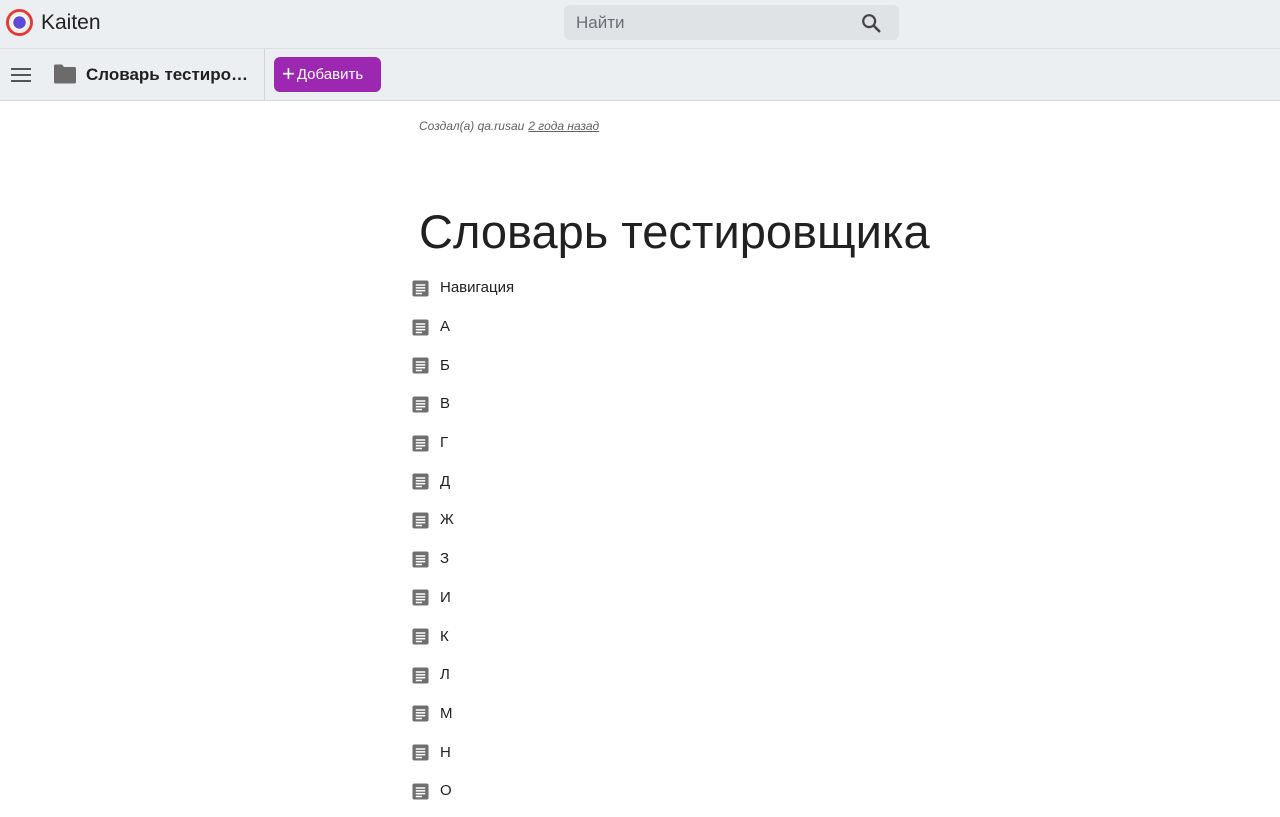 The image size is (1280, 817). Describe the element at coordinates (288, 73) in the screenshot. I see `plus-icon: +` at that location.